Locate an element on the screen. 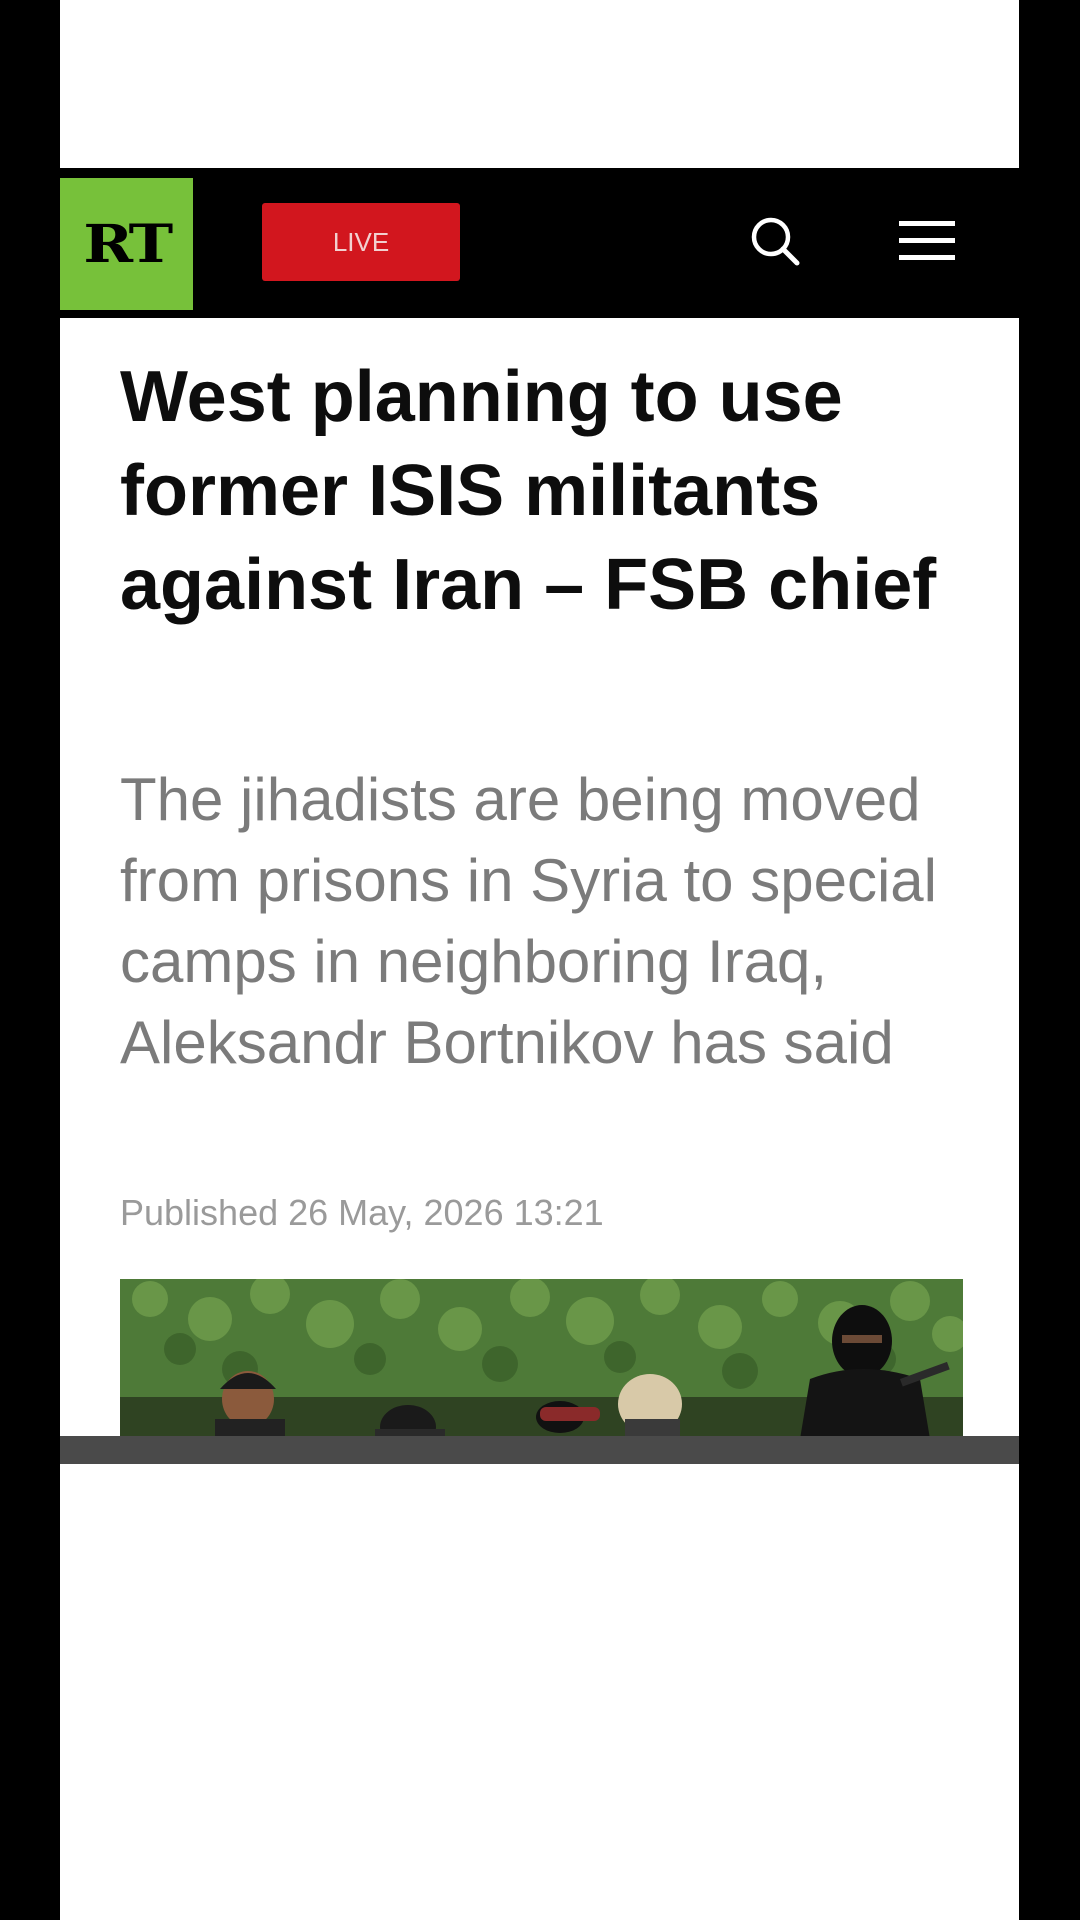 This screenshot has width=1080, height=1920. site-header: RT LIVE is located at coordinates (539, 243).